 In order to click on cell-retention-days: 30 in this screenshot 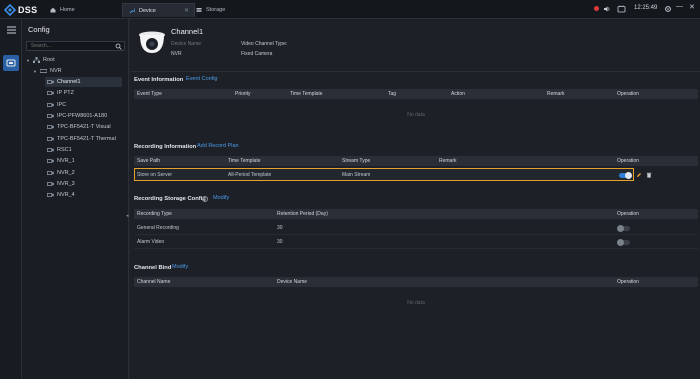, I will do `click(280, 242)`.